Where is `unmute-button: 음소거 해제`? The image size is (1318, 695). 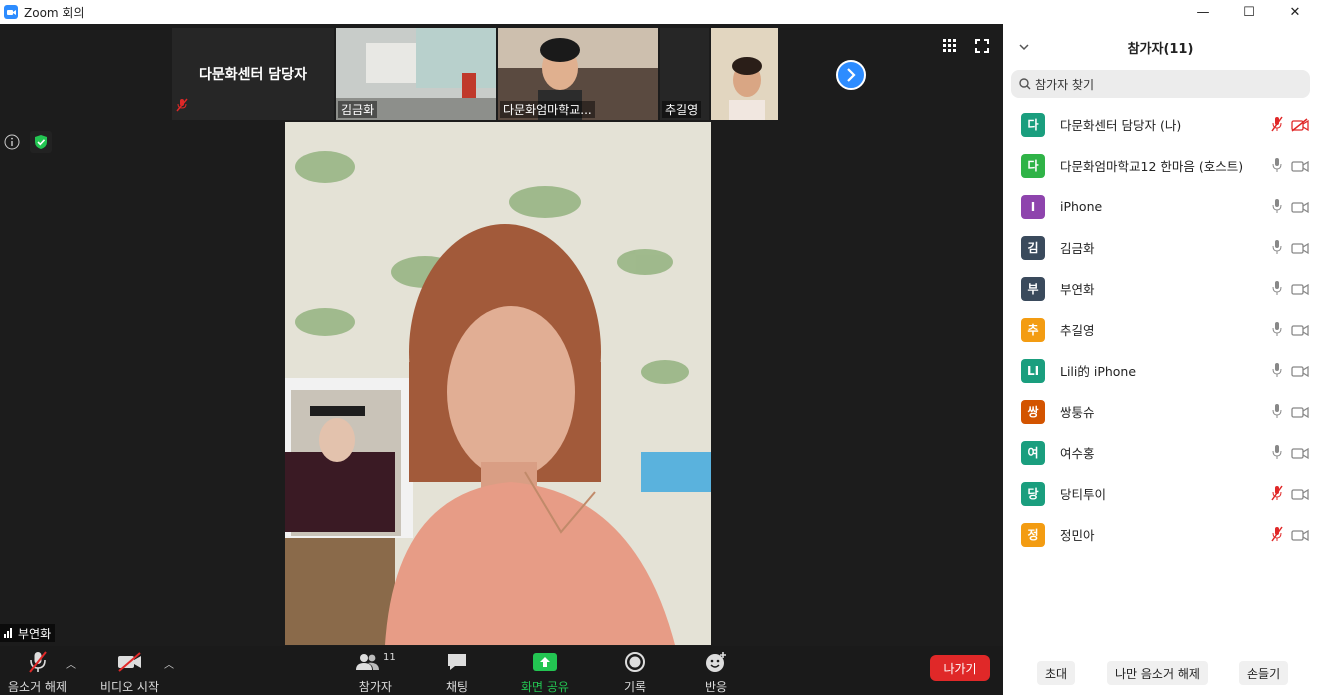
unmute-button: 음소거 해제 is located at coordinates (37, 672).